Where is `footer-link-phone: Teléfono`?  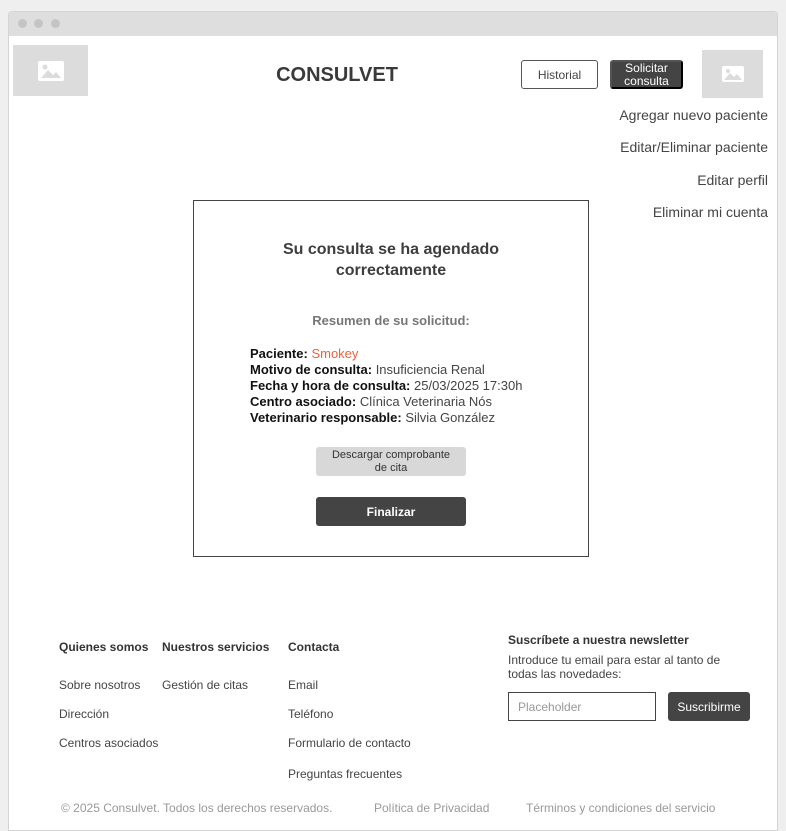 footer-link-phone: Teléfono is located at coordinates (310, 714).